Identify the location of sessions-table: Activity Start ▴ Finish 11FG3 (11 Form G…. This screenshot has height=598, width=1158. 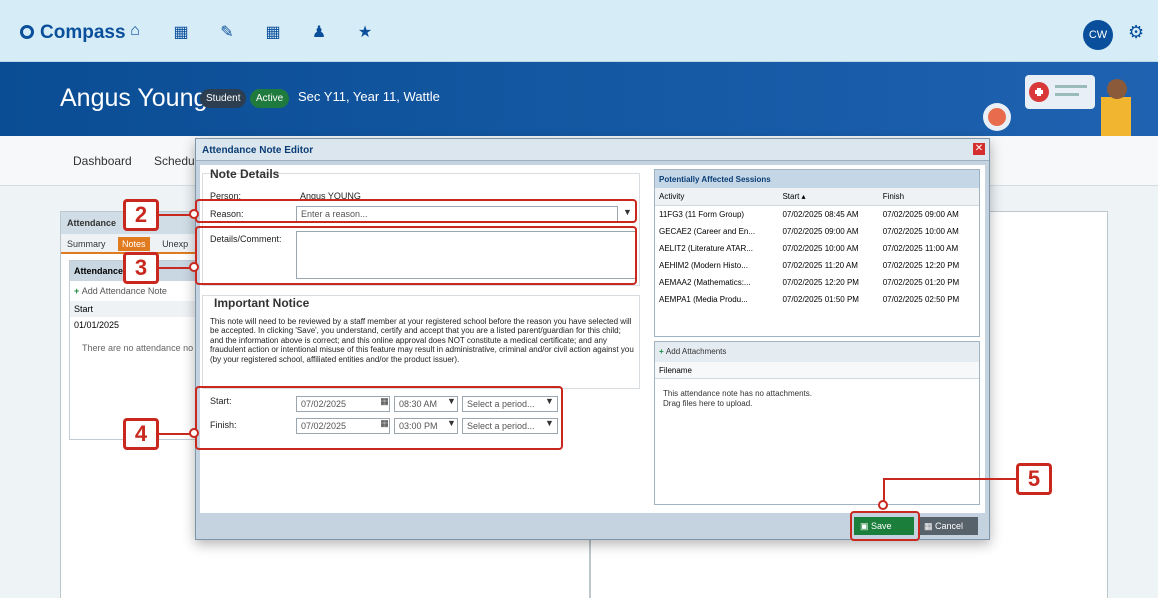
(817, 248).